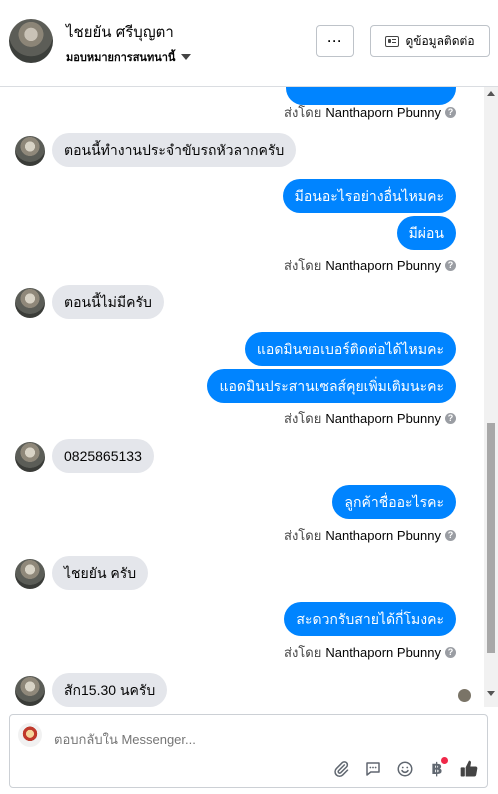 The image size is (498, 794). I want to click on outgoing-message-bubble: มีผ่อน, so click(426, 233).